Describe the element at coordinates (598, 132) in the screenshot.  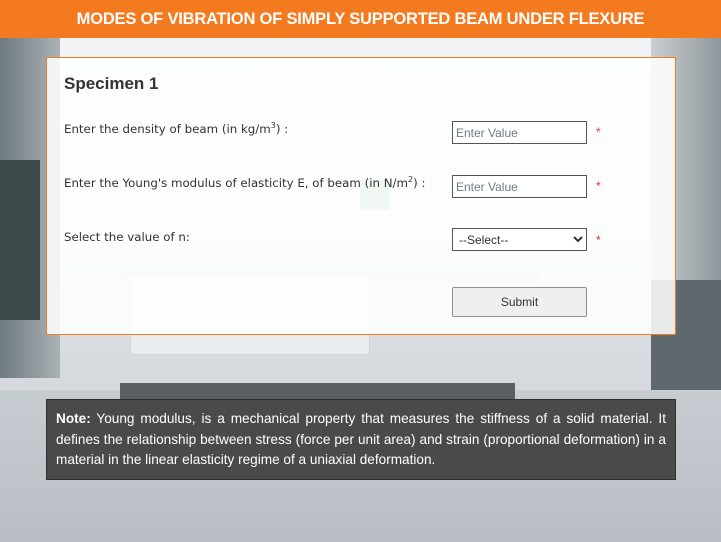
I see `density-required-mark: *` at that location.